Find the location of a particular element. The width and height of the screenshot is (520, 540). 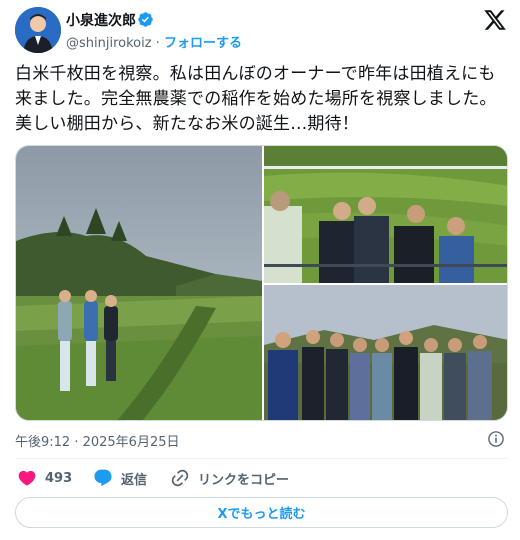

reply-button: 返信 is located at coordinates (120, 478).